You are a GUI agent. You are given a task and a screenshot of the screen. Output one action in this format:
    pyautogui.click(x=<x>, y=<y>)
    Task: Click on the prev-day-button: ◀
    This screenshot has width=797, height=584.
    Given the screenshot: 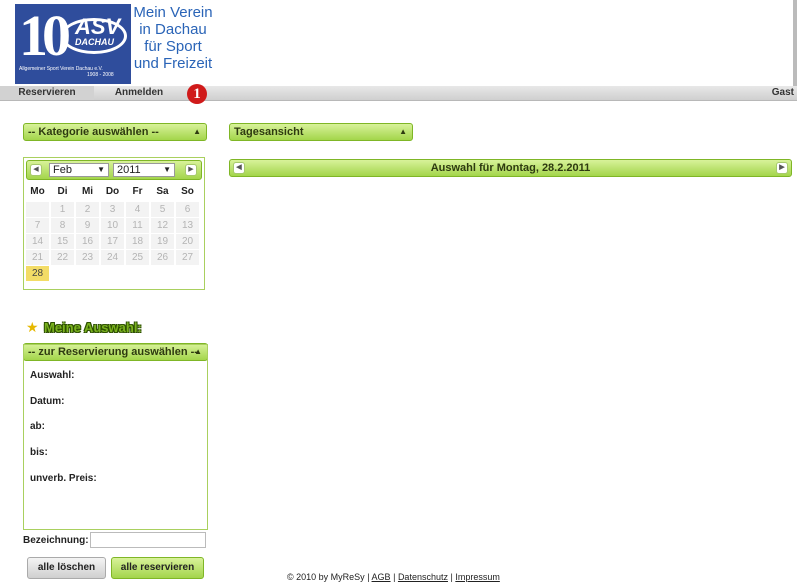 What is the action you would take?
    pyautogui.click(x=239, y=168)
    